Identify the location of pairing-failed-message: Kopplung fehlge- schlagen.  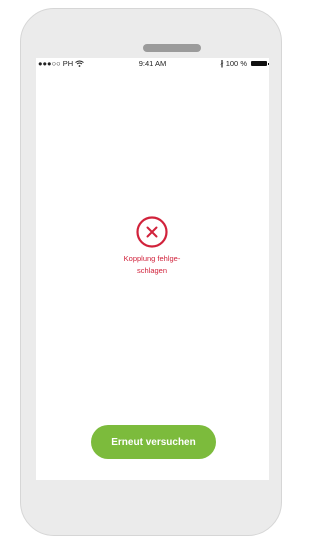
(152, 264).